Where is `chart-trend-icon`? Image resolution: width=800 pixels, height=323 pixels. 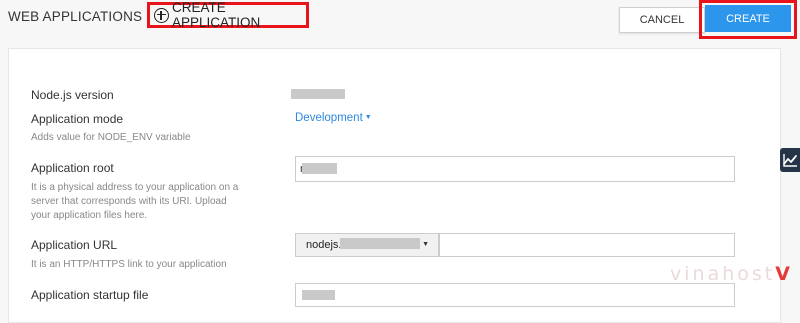
chart-trend-icon is located at coordinates (790, 160).